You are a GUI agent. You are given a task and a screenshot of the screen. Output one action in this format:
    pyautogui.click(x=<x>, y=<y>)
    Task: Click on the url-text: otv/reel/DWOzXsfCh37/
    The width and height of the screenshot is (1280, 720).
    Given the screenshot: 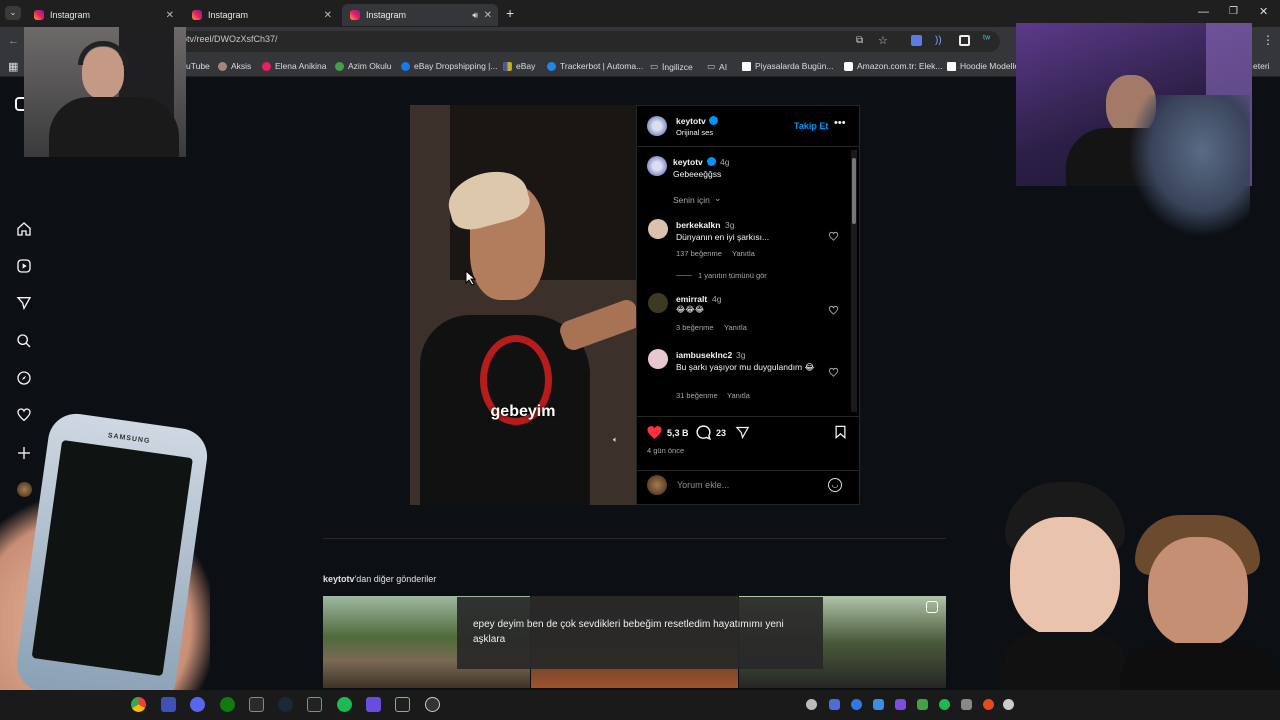 What is the action you would take?
    pyautogui.click(x=230, y=39)
    